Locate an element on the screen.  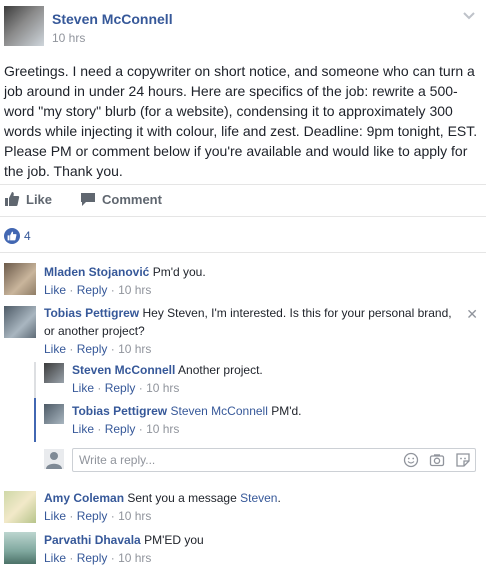
comment-text: PM'ED you is located at coordinates (174, 540).